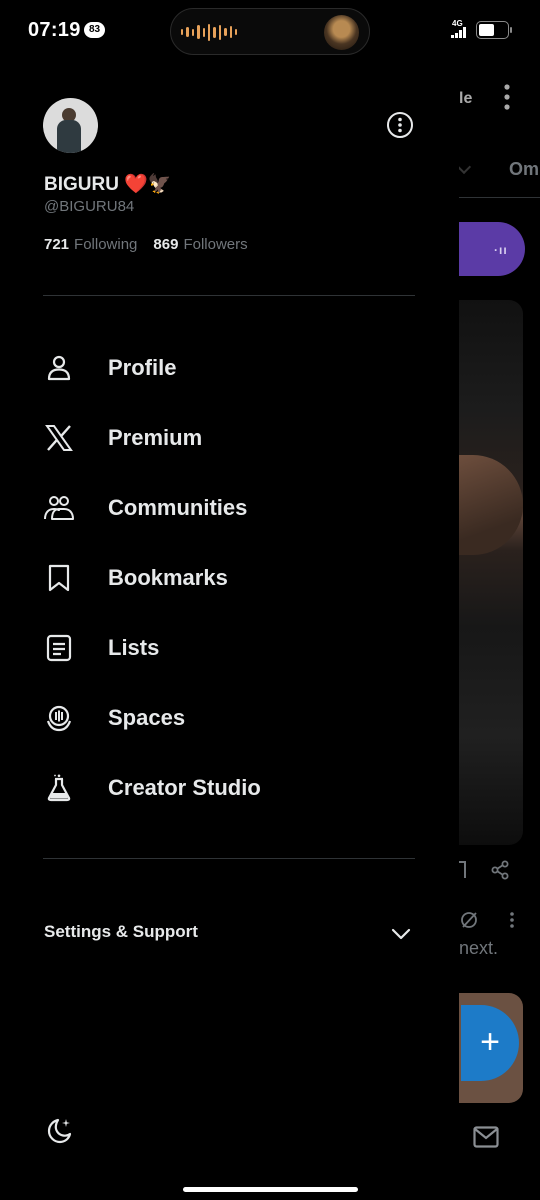 The width and height of the screenshot is (540, 1200). I want to click on settings-support-toggle: Settings & Support, so click(229, 933).